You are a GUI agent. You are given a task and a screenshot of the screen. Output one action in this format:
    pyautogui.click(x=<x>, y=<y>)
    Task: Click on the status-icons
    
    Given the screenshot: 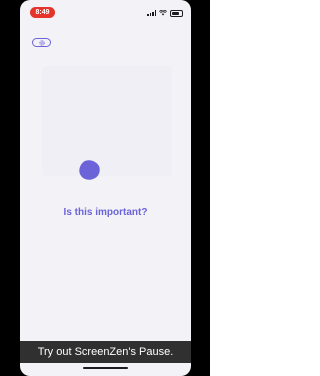 What is the action you would take?
    pyautogui.click(x=165, y=13)
    